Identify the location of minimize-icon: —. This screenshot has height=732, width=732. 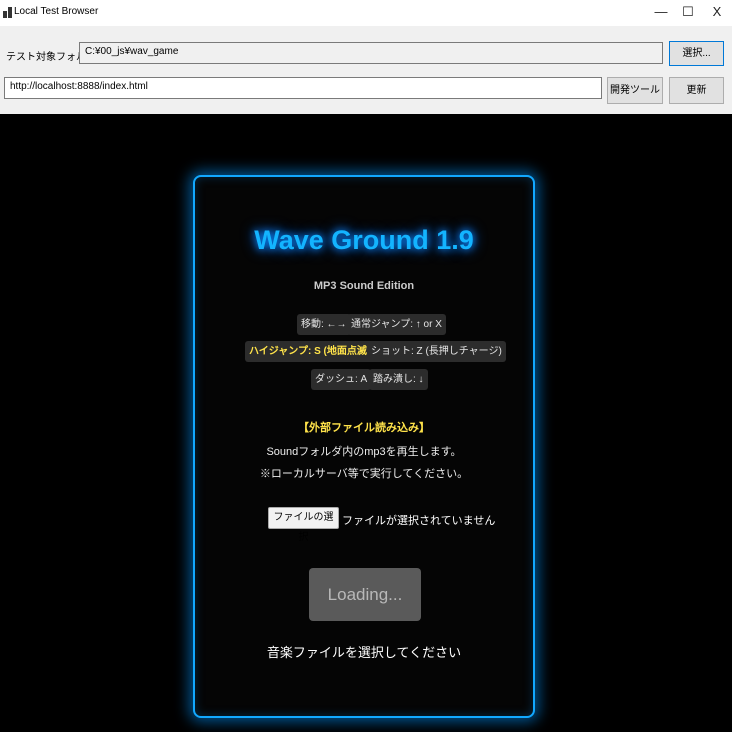
(661, 12).